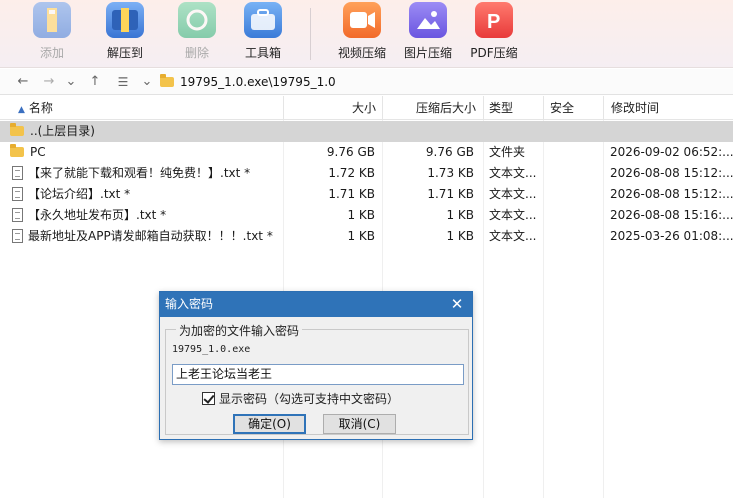 This screenshot has height=498, width=733. I want to click on video-icon, so click(362, 20).